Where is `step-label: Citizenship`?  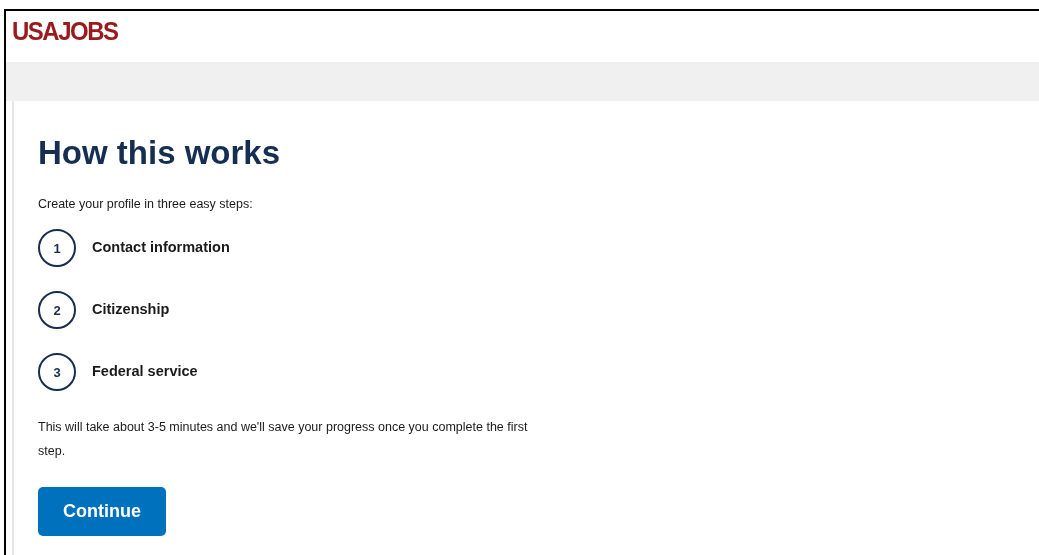
step-label: Citizenship is located at coordinates (131, 310).